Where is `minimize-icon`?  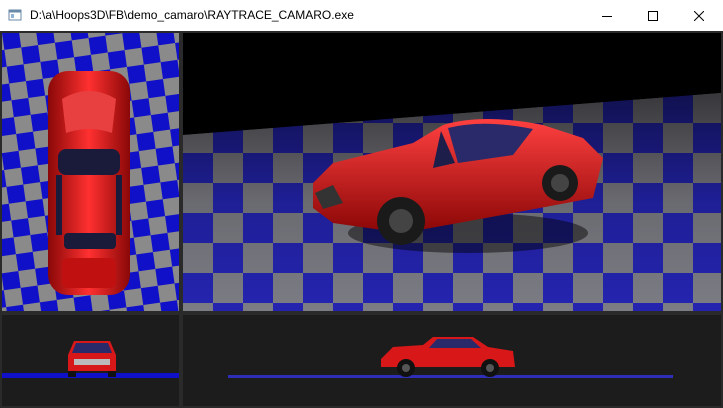 minimize-icon is located at coordinates (607, 16).